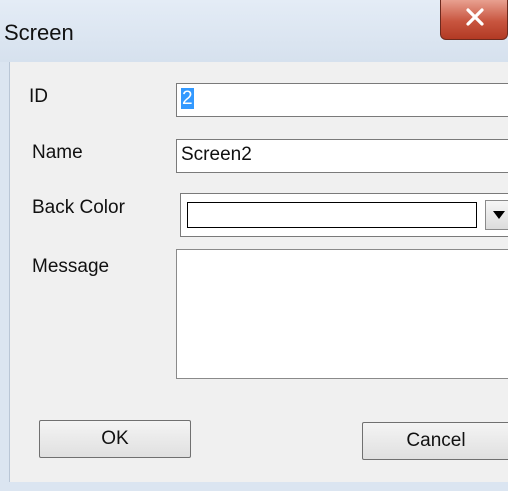 This screenshot has width=508, height=491. What do you see at coordinates (216, 154) in the screenshot?
I see `name-value: Screen2` at bounding box center [216, 154].